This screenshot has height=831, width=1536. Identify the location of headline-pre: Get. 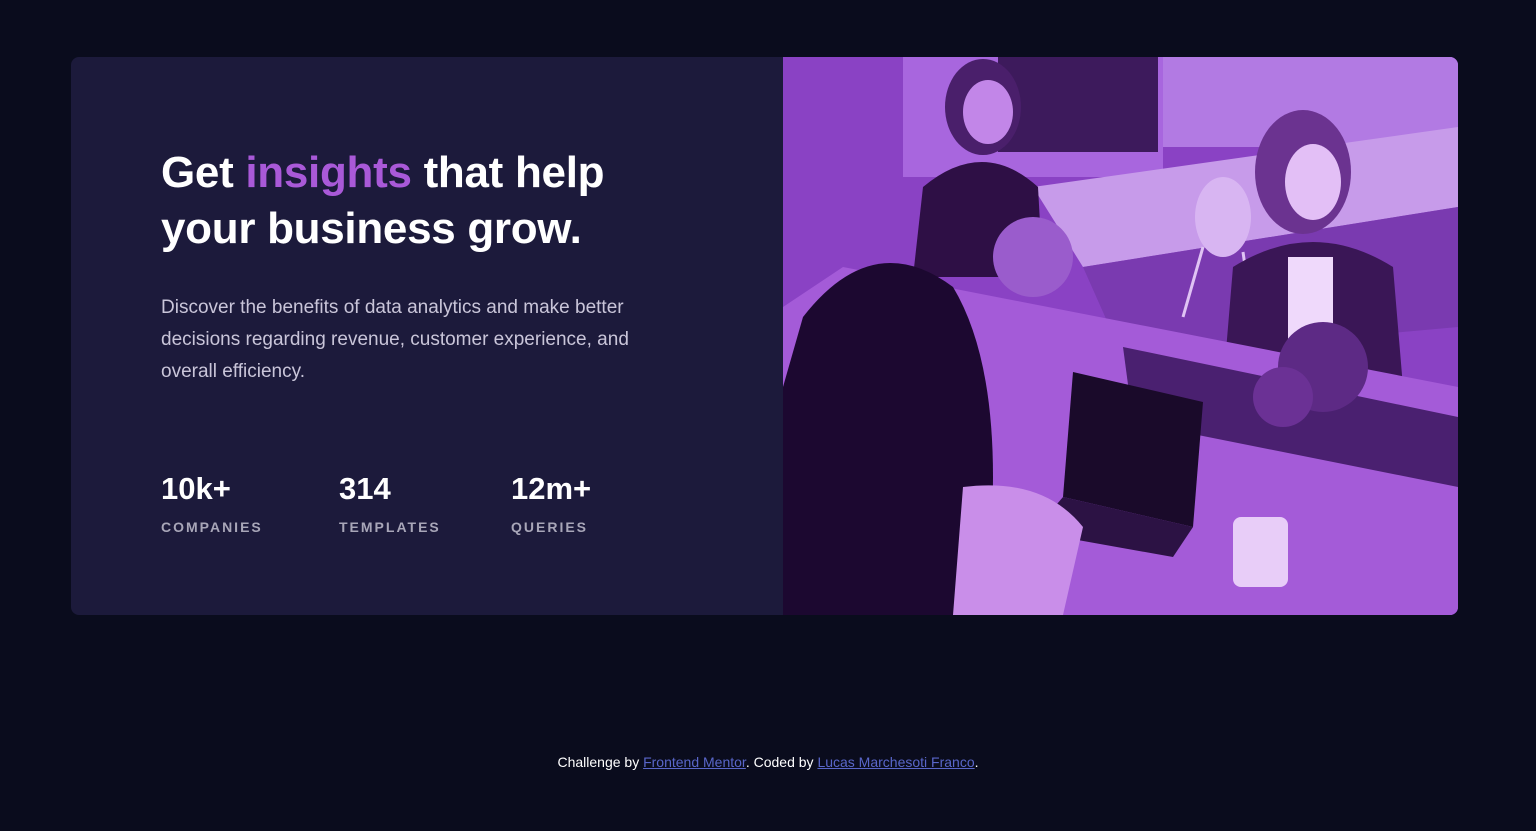
(203, 172).